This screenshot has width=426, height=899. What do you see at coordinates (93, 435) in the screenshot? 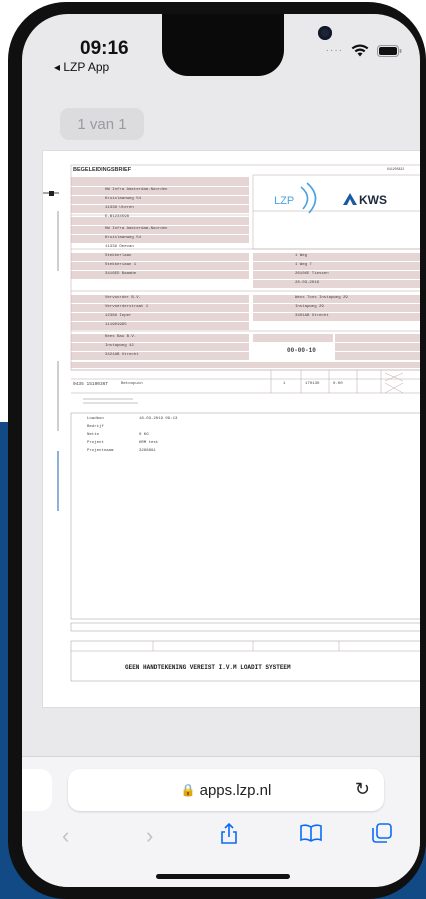
I see `detail-label-3: Netto` at bounding box center [93, 435].